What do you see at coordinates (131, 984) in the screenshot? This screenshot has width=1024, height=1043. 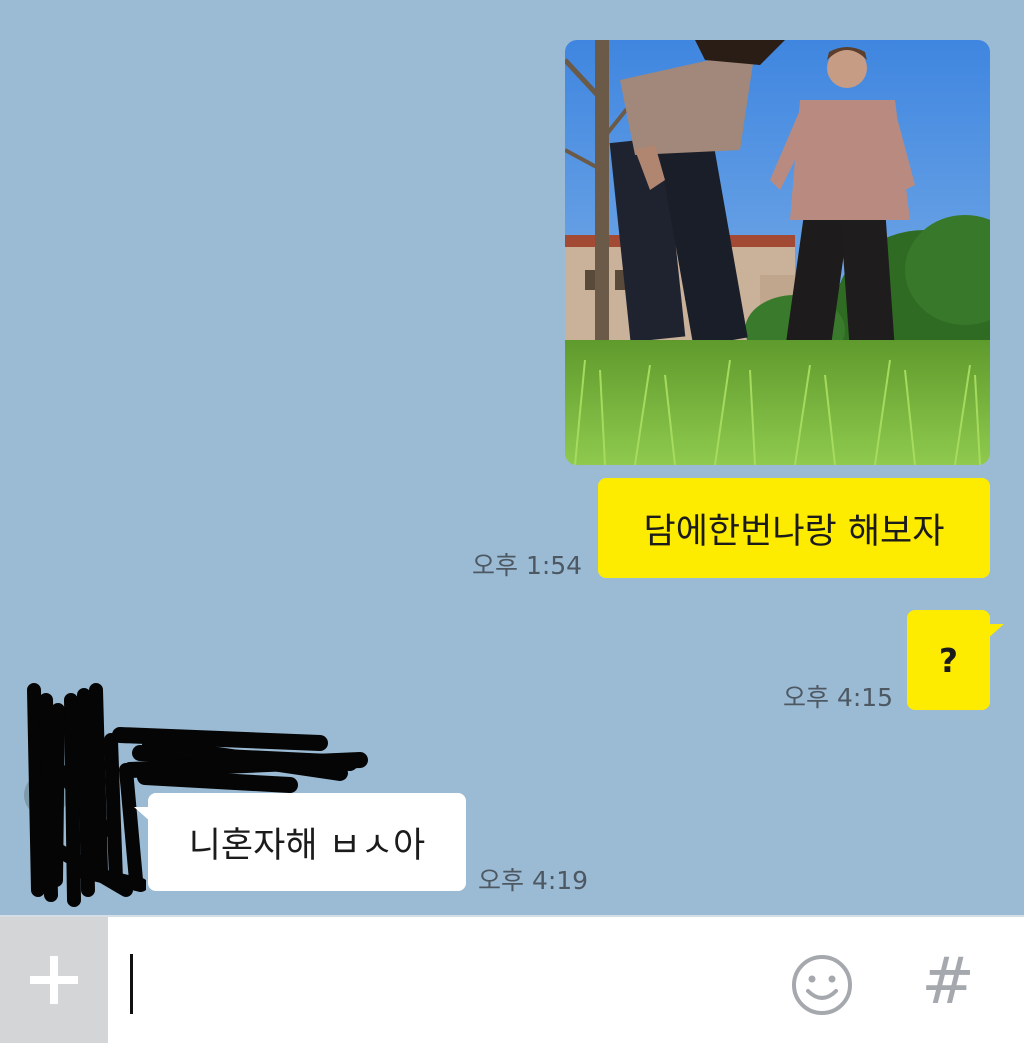 I see `text-caret` at bounding box center [131, 984].